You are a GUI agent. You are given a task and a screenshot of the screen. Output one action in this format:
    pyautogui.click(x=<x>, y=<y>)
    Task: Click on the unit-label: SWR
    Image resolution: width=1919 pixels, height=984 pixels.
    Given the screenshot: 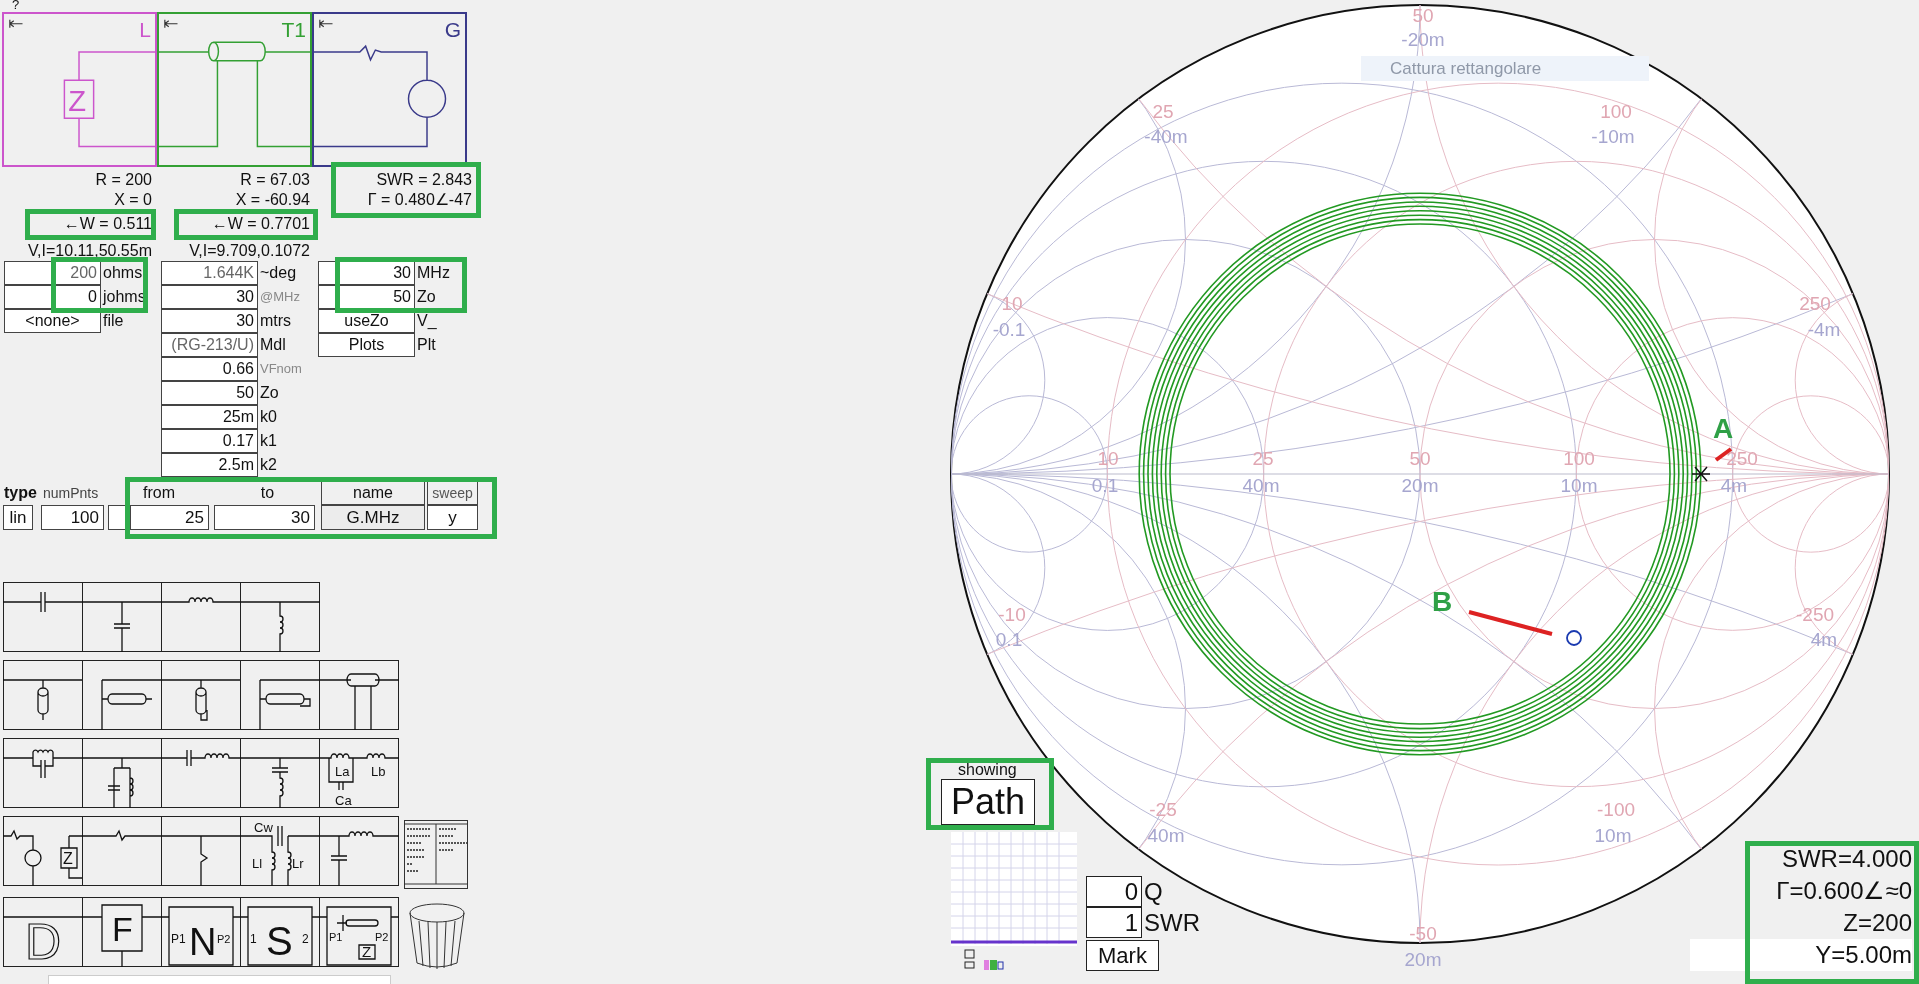 What is the action you would take?
    pyautogui.click(x=1171, y=923)
    